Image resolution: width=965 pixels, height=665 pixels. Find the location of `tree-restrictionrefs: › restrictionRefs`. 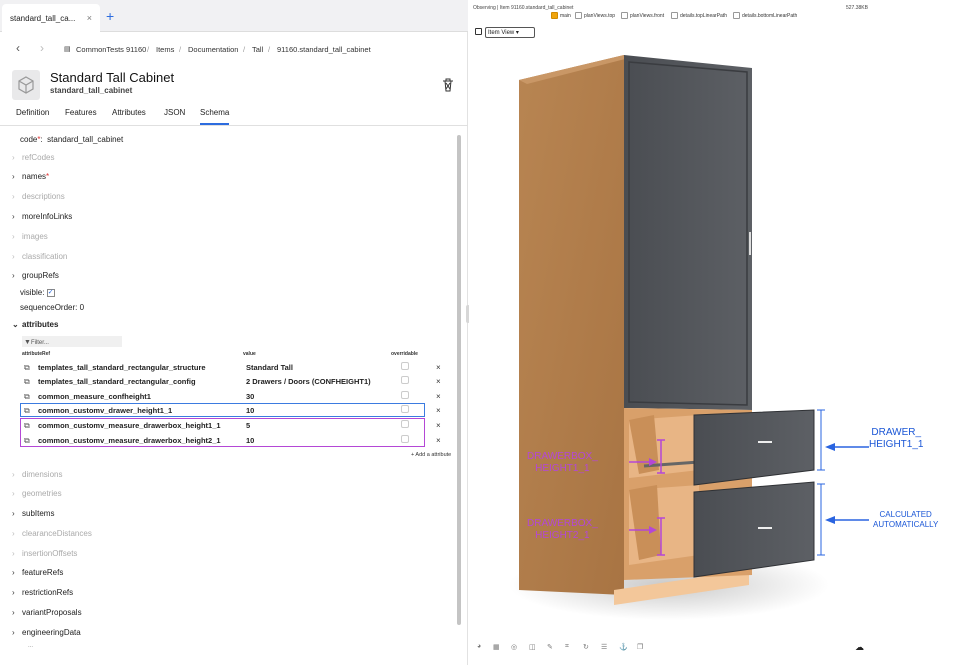

tree-restrictionrefs: › restrictionRefs is located at coordinates (42, 595).